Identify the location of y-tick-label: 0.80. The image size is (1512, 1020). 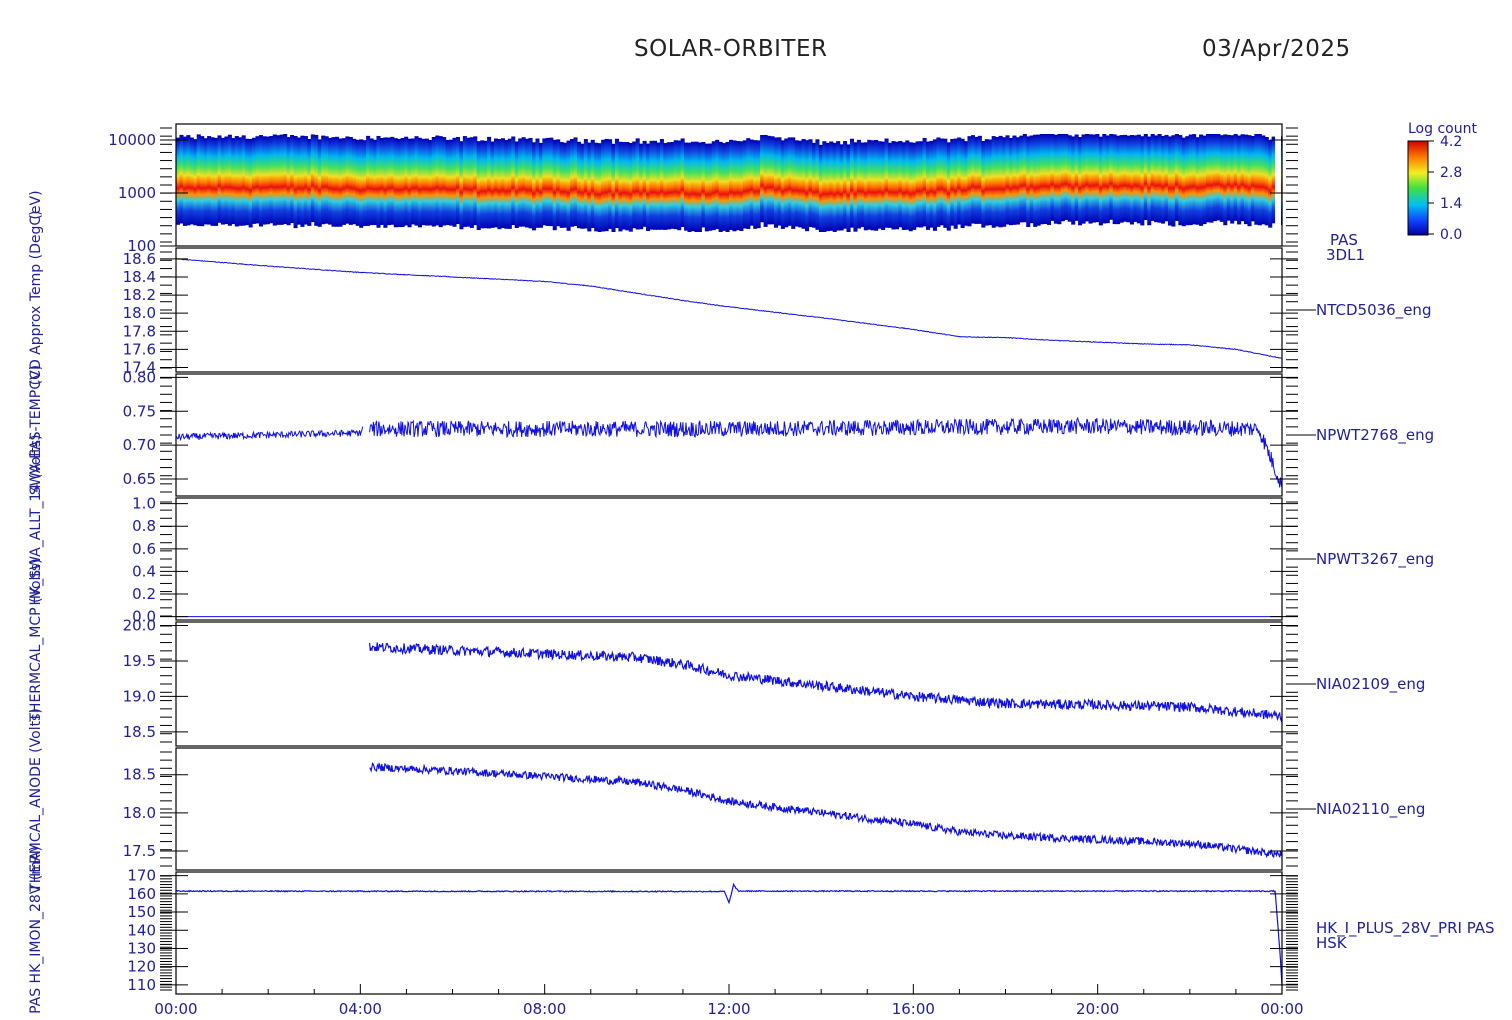
(139, 377).